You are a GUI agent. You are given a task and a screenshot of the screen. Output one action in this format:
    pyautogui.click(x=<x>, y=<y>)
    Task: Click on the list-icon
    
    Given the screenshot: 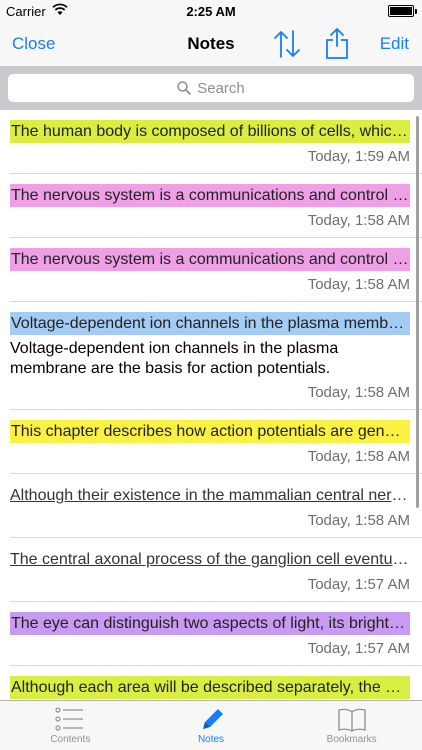 What is the action you would take?
    pyautogui.click(x=69, y=719)
    